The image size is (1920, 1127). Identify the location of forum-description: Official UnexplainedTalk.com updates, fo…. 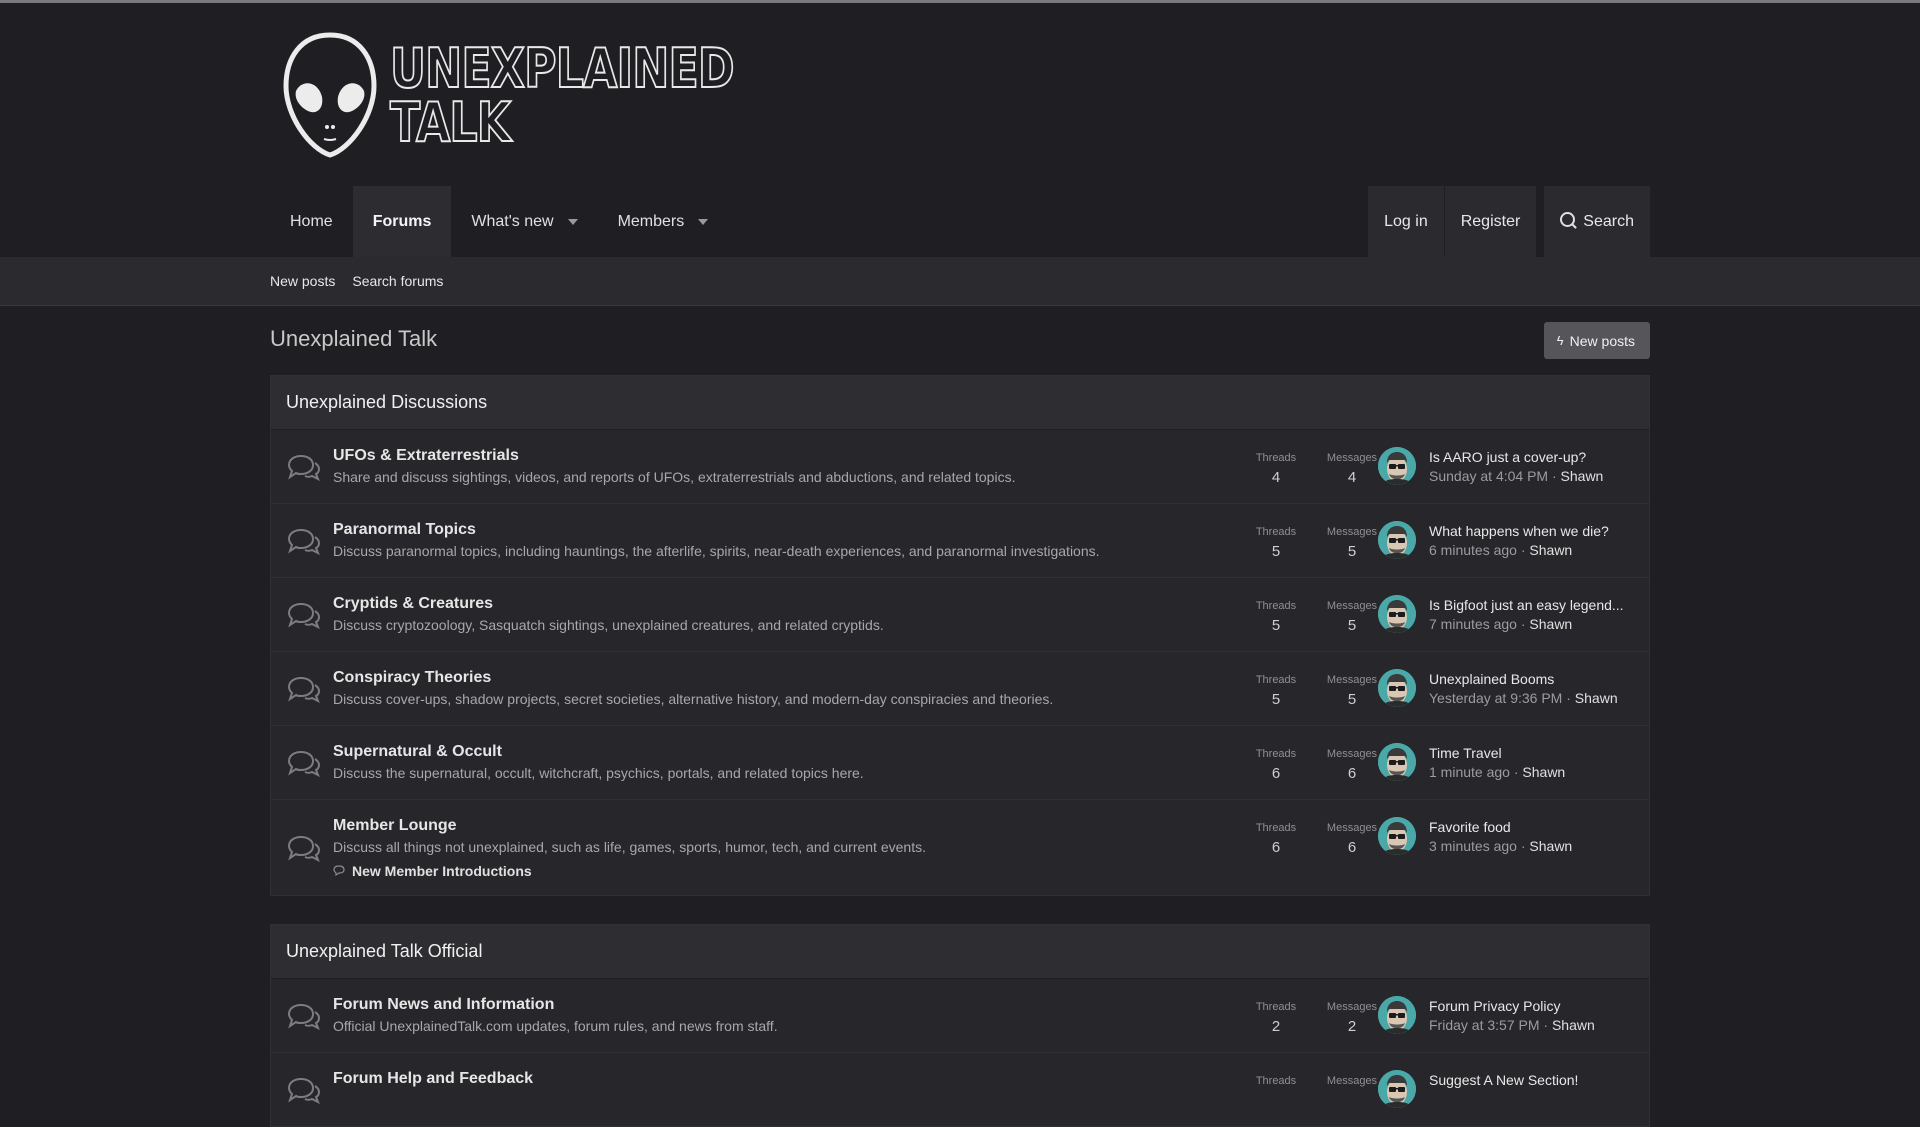
(555, 1026).